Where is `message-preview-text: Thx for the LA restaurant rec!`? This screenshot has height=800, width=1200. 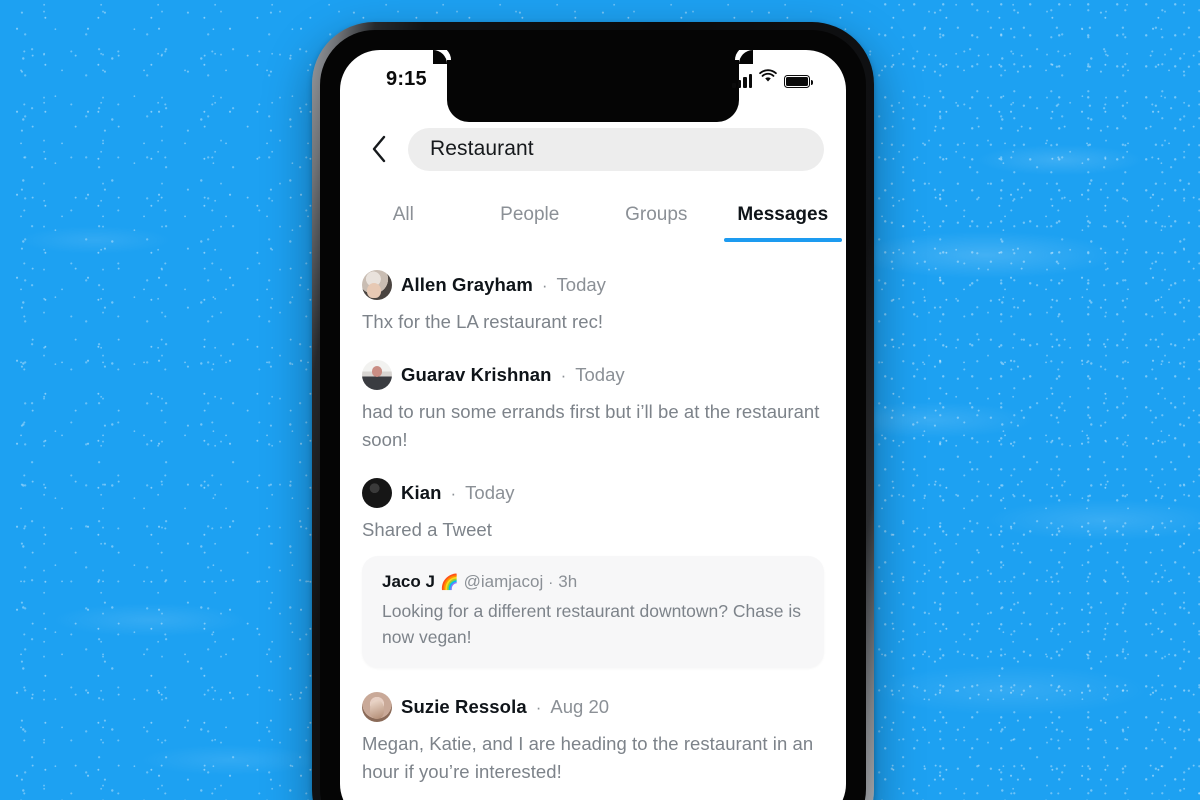
message-preview-text: Thx for the LA restaurant rec! is located at coordinates (483, 321).